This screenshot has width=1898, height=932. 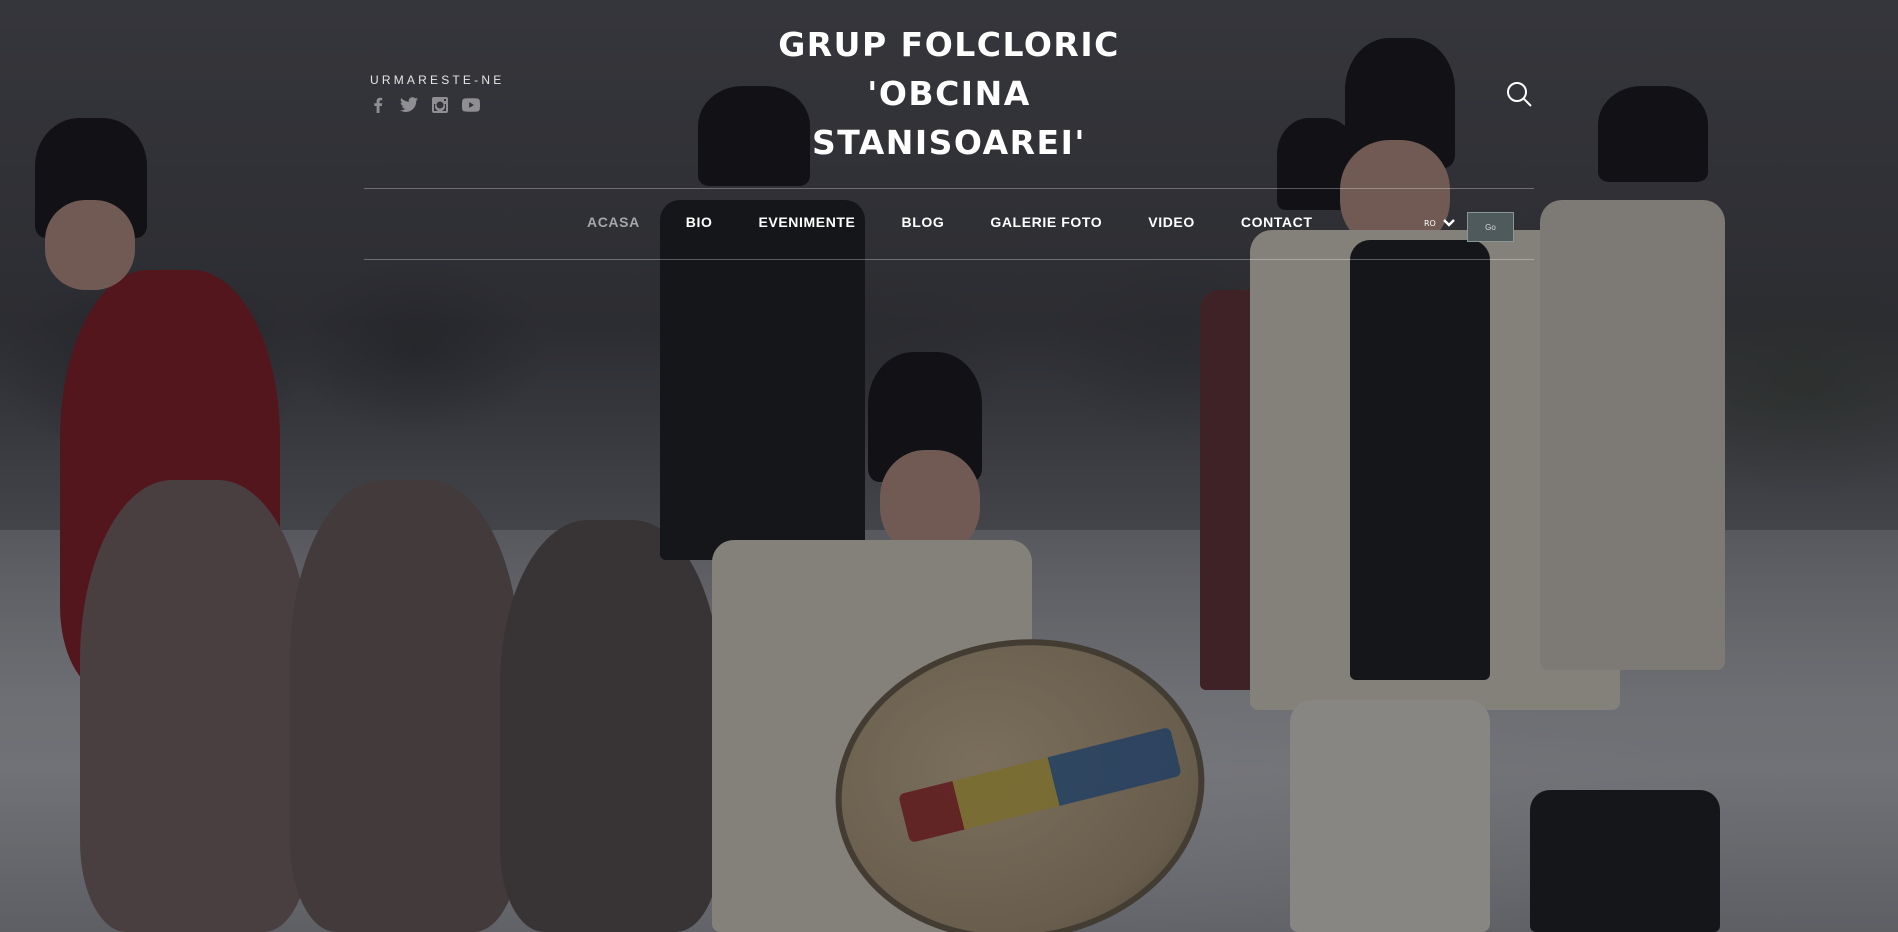 I want to click on youtube-icon, so click(x=471, y=105).